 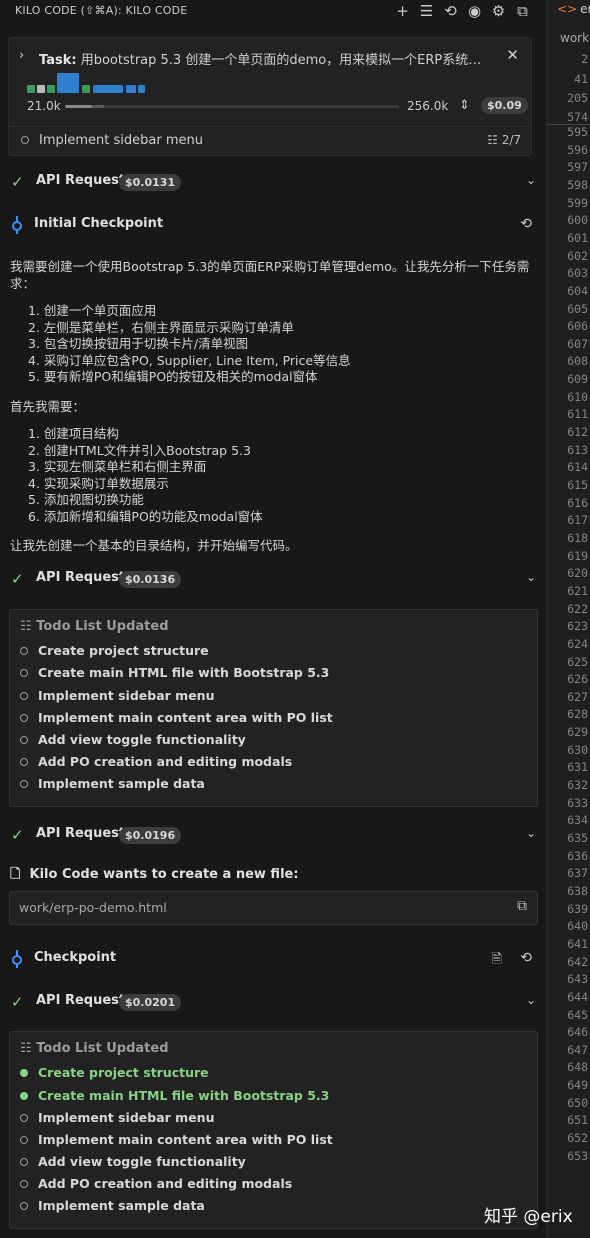 I want to click on list-item: 6. 添加新增和编辑PO的功能及modal窗体, so click(x=145, y=516).